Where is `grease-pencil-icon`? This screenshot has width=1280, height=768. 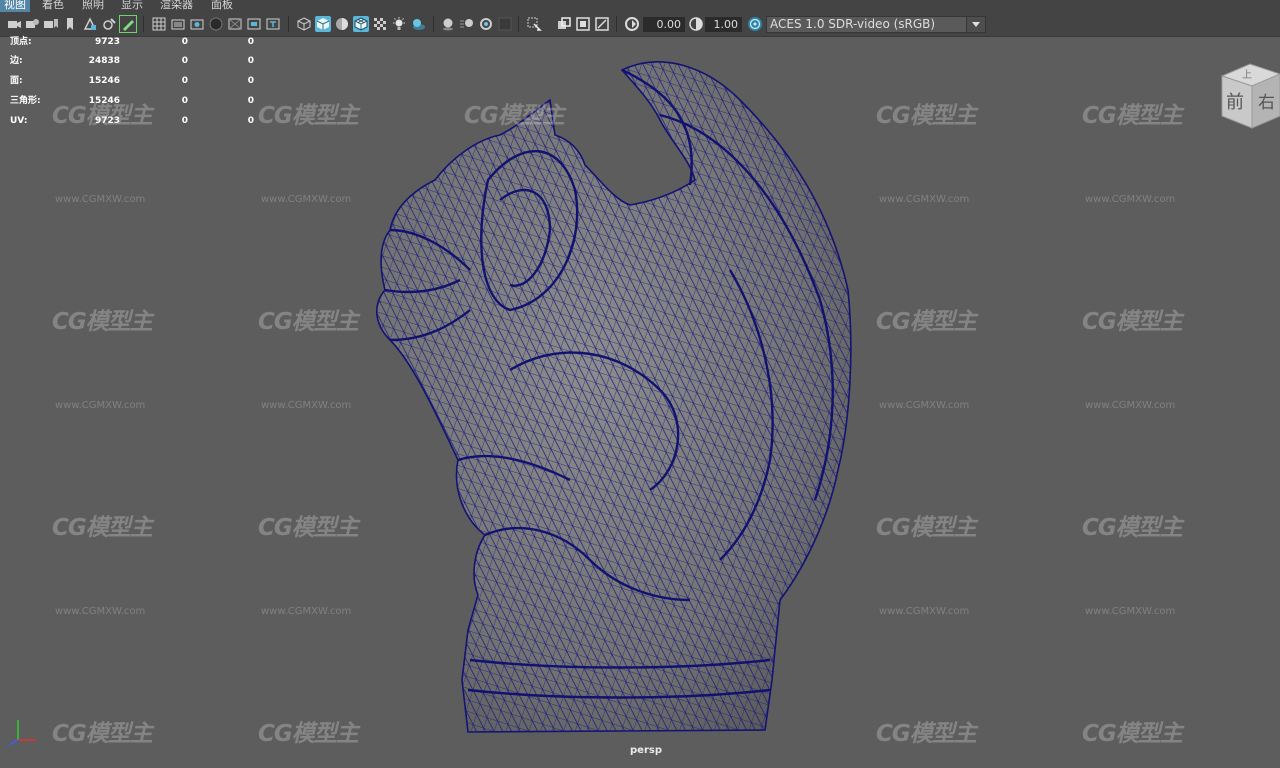 grease-pencil-icon is located at coordinates (109, 24).